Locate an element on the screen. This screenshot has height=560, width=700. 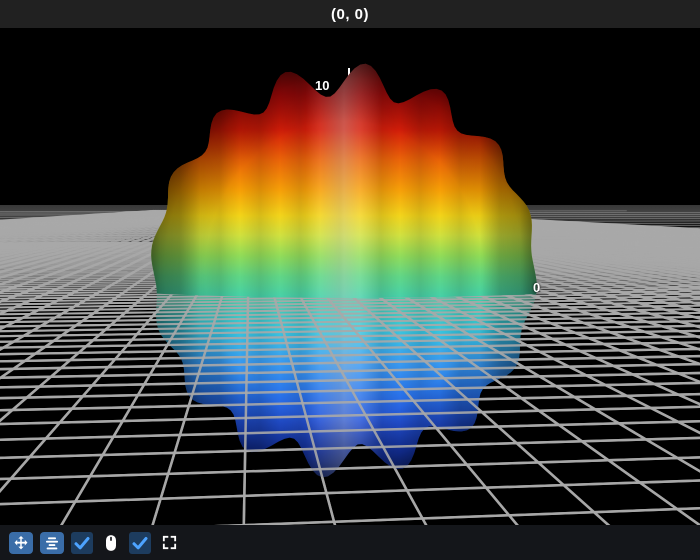
pan-button is located at coordinates (21, 542).